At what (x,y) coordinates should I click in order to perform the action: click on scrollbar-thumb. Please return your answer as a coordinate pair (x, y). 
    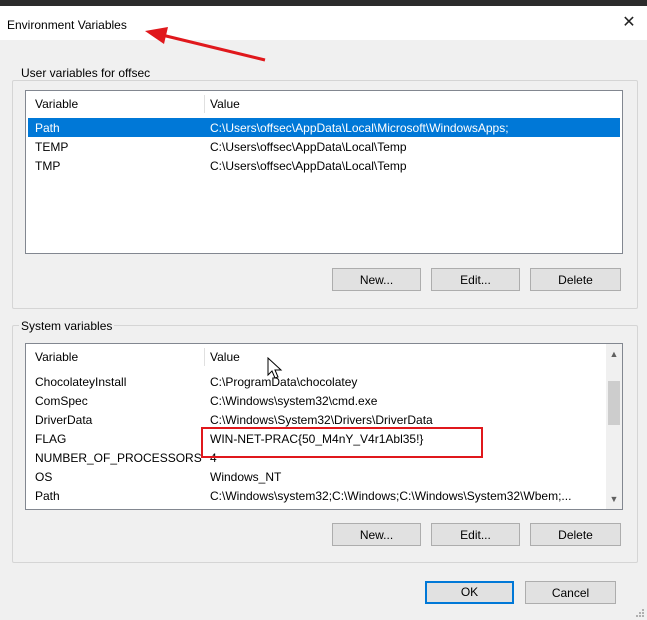
    Looking at the image, I should click on (614, 403).